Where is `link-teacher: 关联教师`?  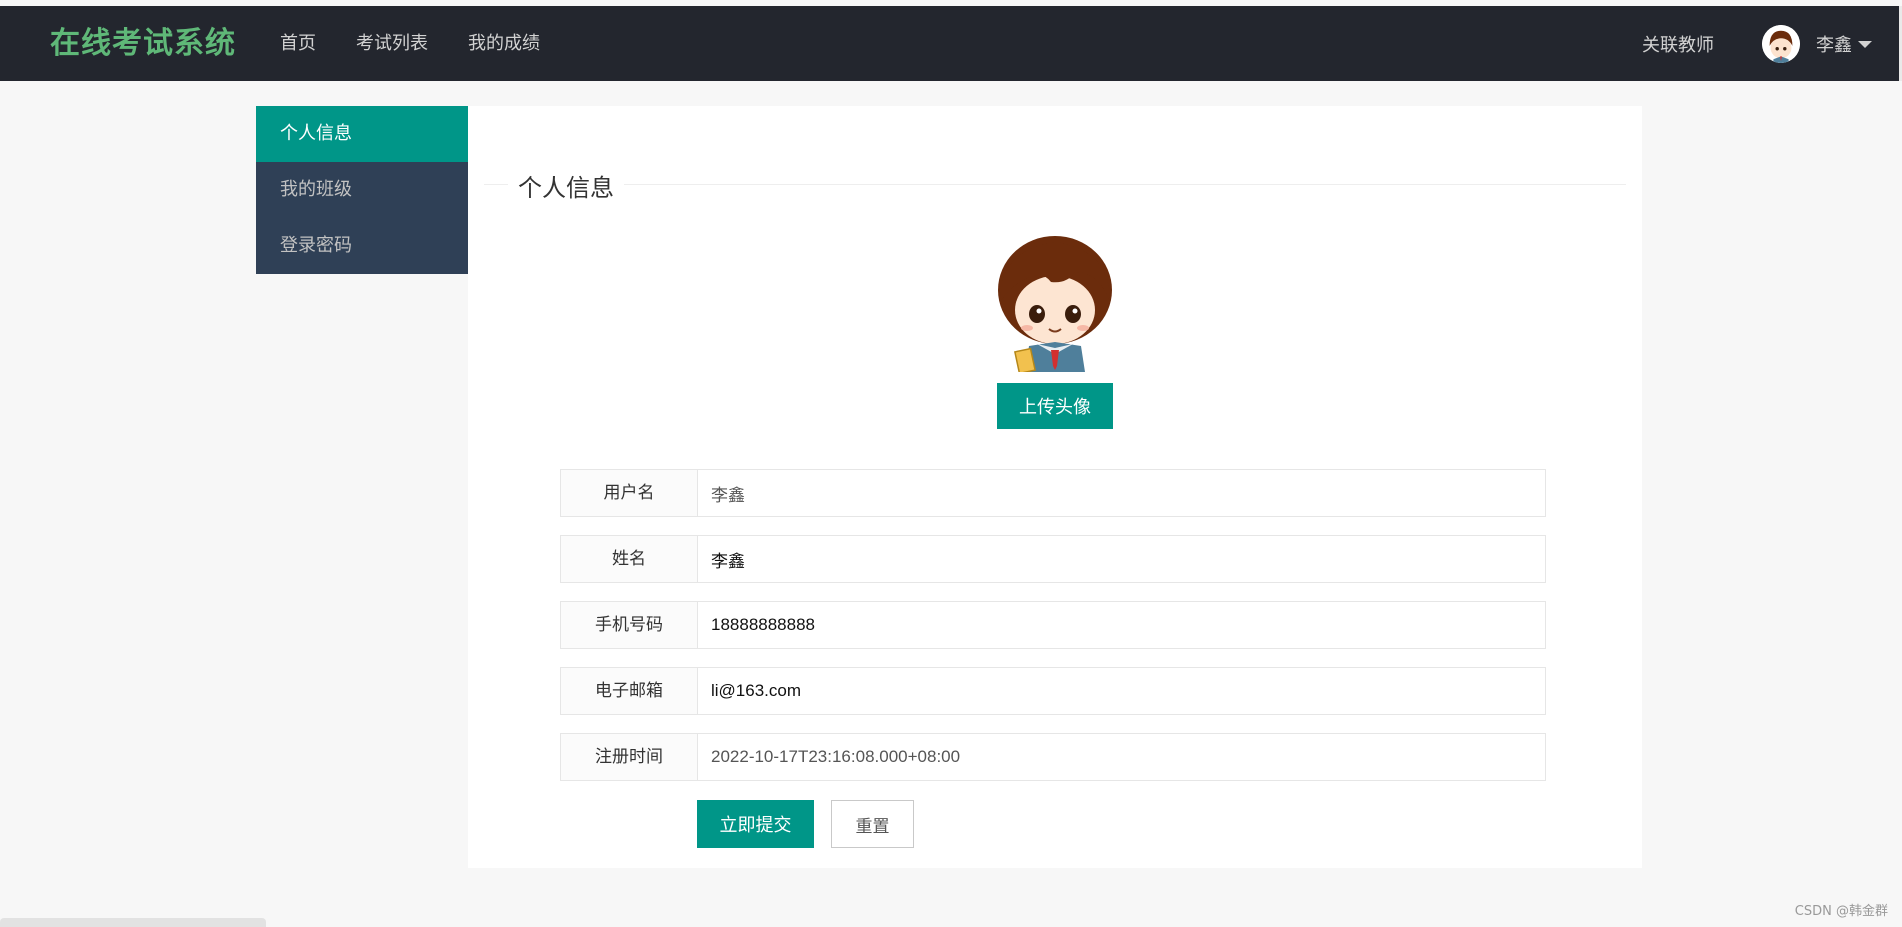
link-teacher: 关联教师 is located at coordinates (1678, 44).